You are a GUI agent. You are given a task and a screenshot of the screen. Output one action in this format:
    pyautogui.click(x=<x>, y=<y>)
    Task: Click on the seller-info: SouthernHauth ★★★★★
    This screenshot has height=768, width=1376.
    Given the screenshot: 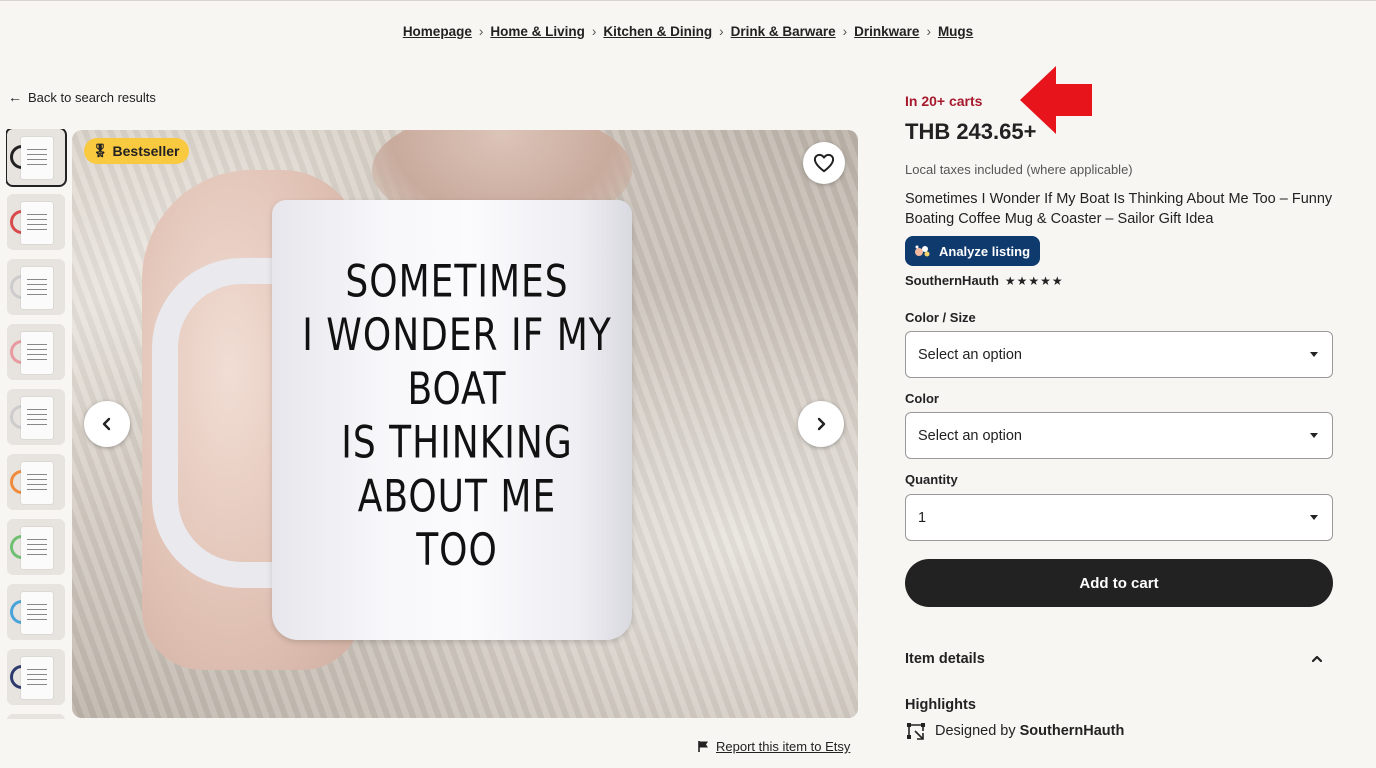 What is the action you would take?
    pyautogui.click(x=984, y=280)
    